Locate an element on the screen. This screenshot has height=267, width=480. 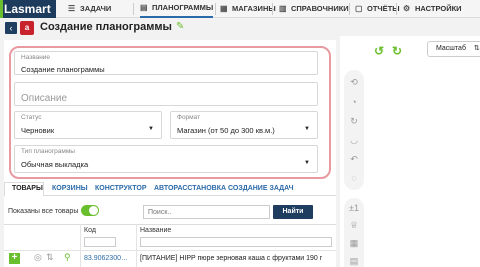
nav-item-label: МАГАЗИНЫ is located at coordinates (254, 8).